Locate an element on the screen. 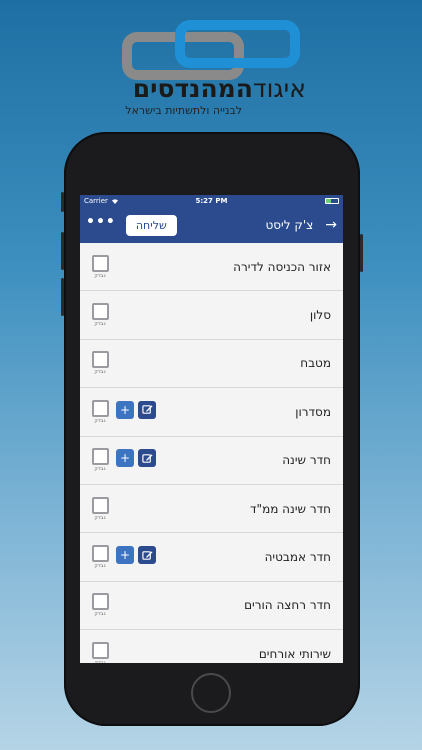 Image resolution: width=422 pixels, height=750 pixels. row-label: מטבח is located at coordinates (315, 363).